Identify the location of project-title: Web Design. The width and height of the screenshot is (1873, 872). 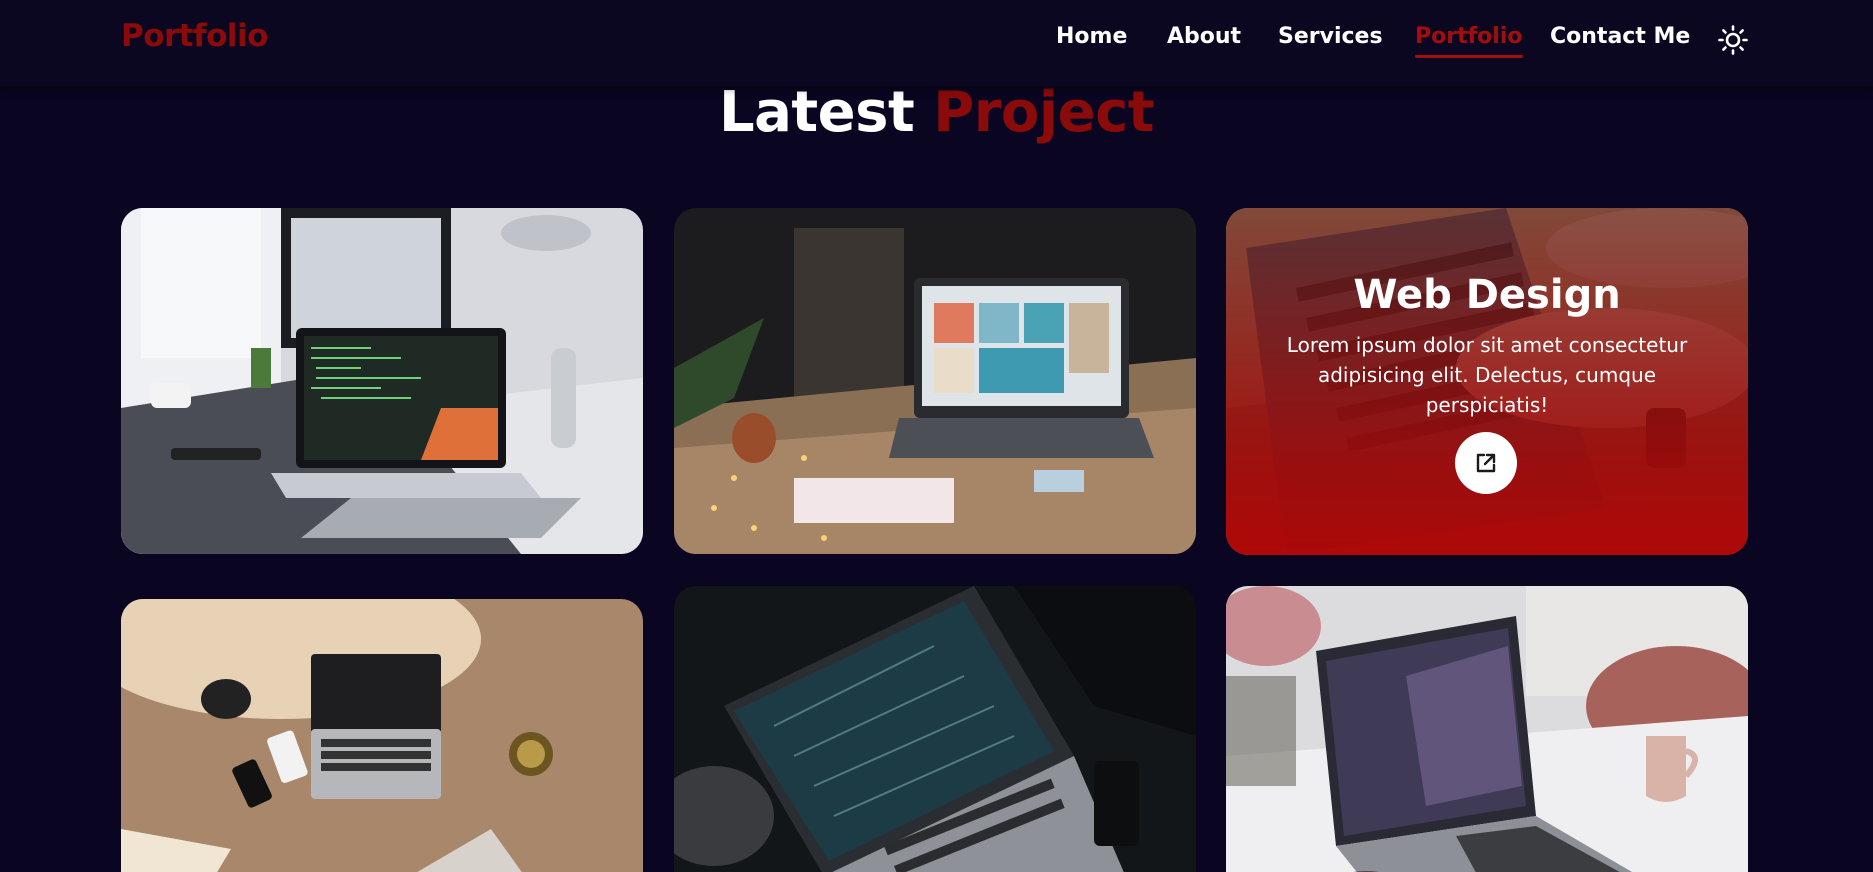
(1487, 295).